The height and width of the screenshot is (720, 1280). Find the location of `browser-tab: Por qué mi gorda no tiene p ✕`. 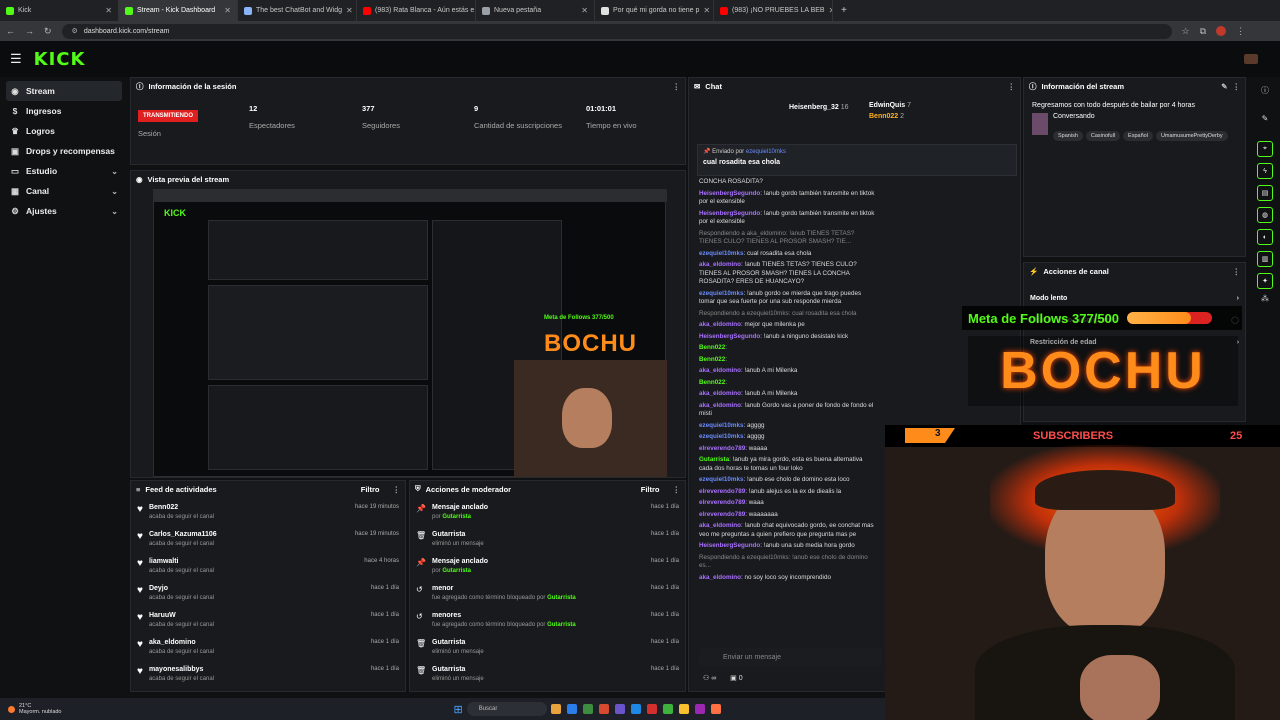

browser-tab: Por qué mi gorda no tiene p ✕ is located at coordinates (654, 10).